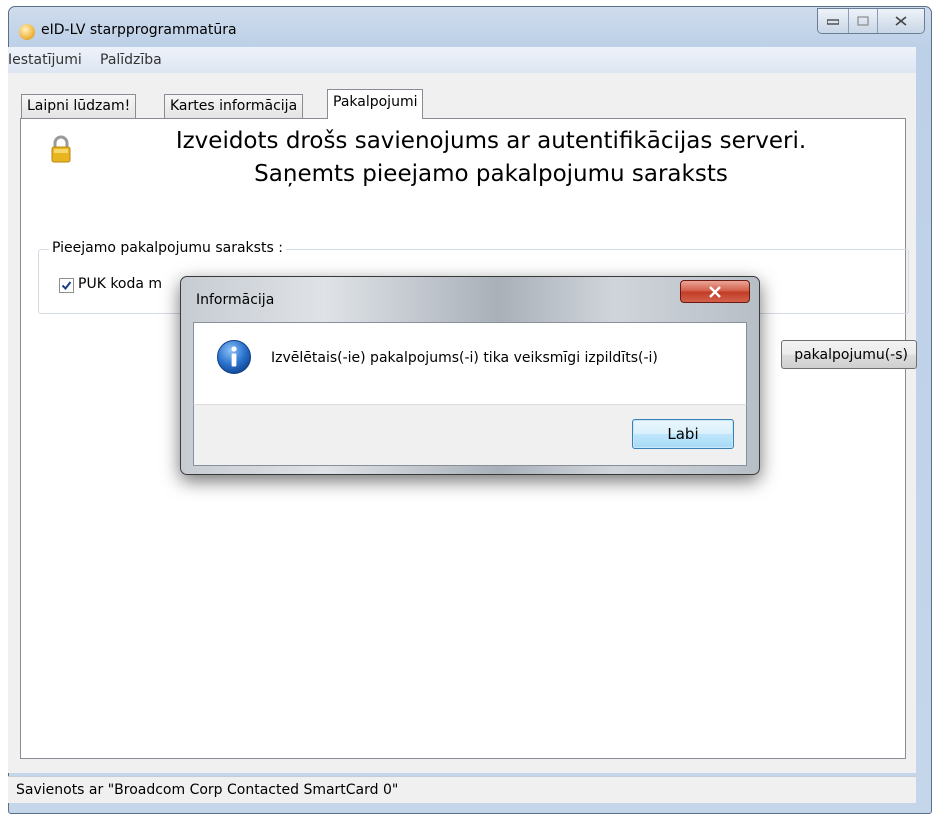  I want to click on ok-button: Labi, so click(683, 434).